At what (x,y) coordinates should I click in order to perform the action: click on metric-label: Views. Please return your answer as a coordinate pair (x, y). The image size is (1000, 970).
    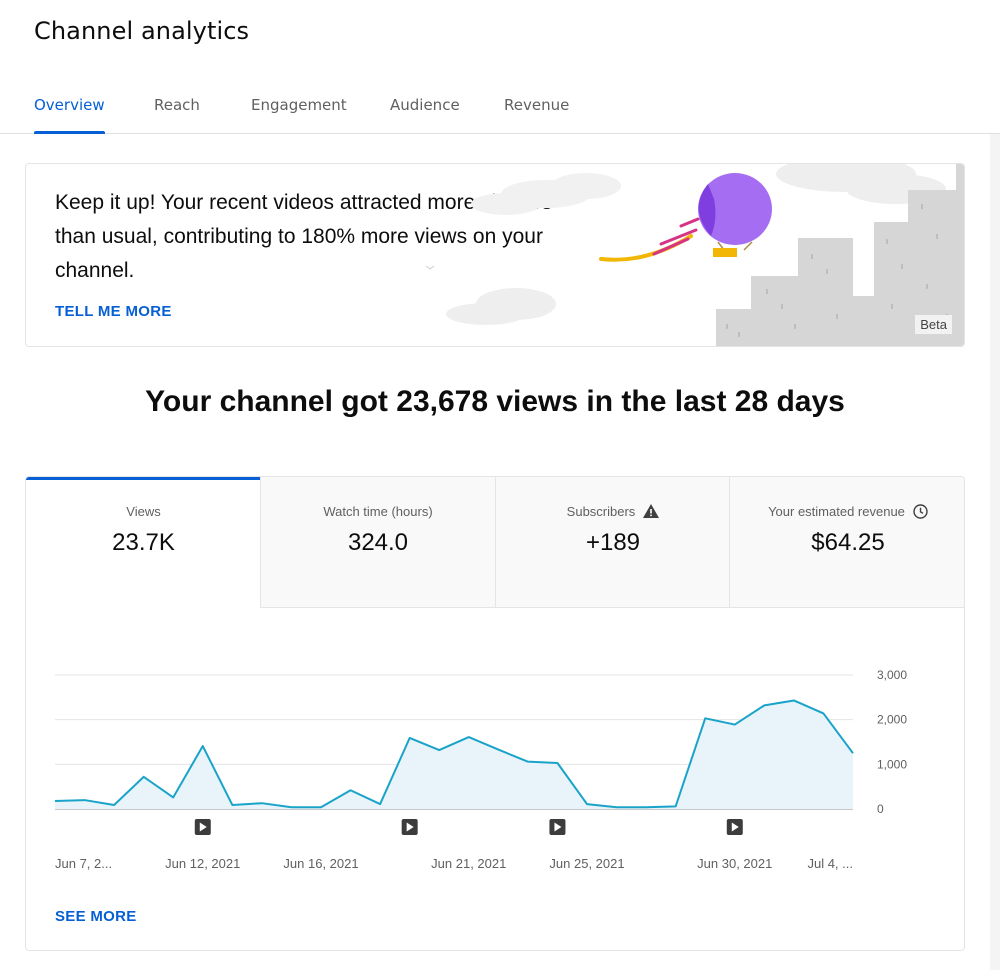
    Looking at the image, I should click on (143, 511).